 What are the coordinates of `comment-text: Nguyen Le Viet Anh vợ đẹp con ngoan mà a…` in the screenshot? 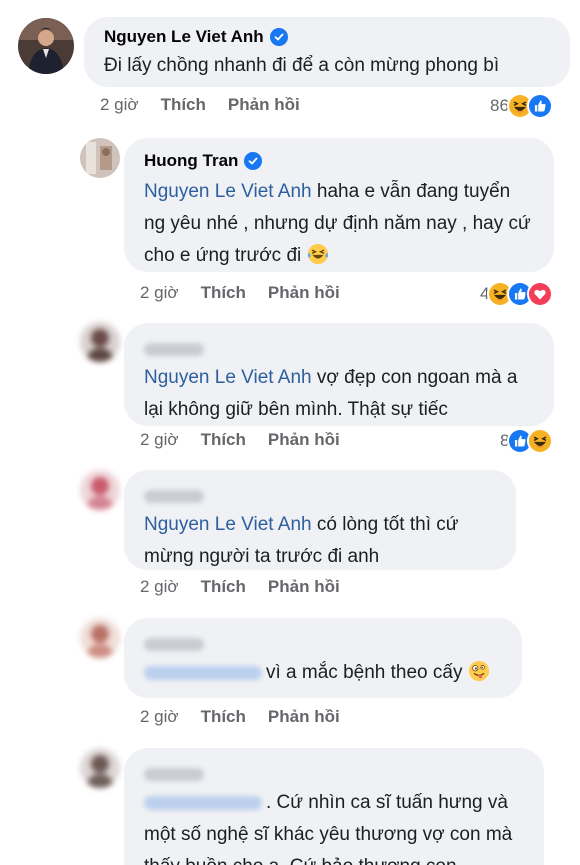 It's located at (339, 394).